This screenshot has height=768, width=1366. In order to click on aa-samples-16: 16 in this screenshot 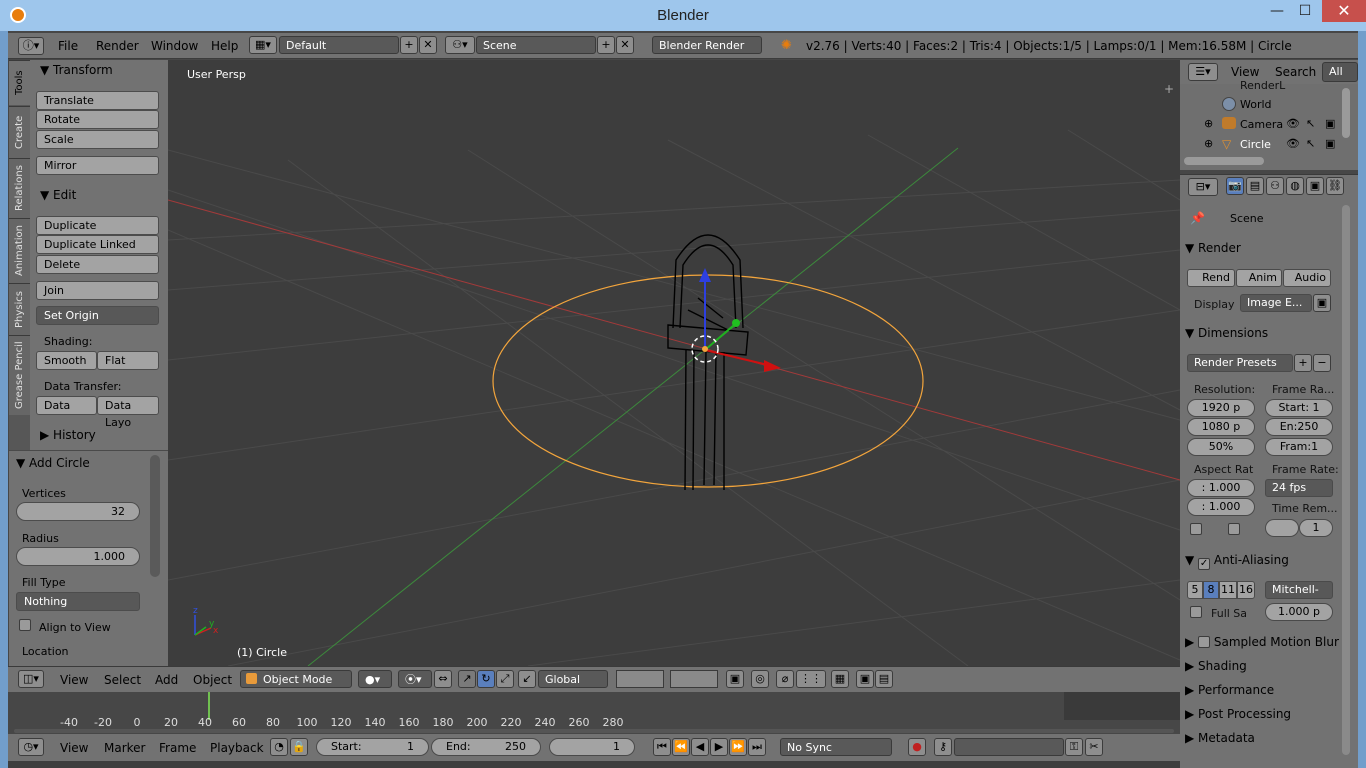, I will do `click(1246, 590)`.